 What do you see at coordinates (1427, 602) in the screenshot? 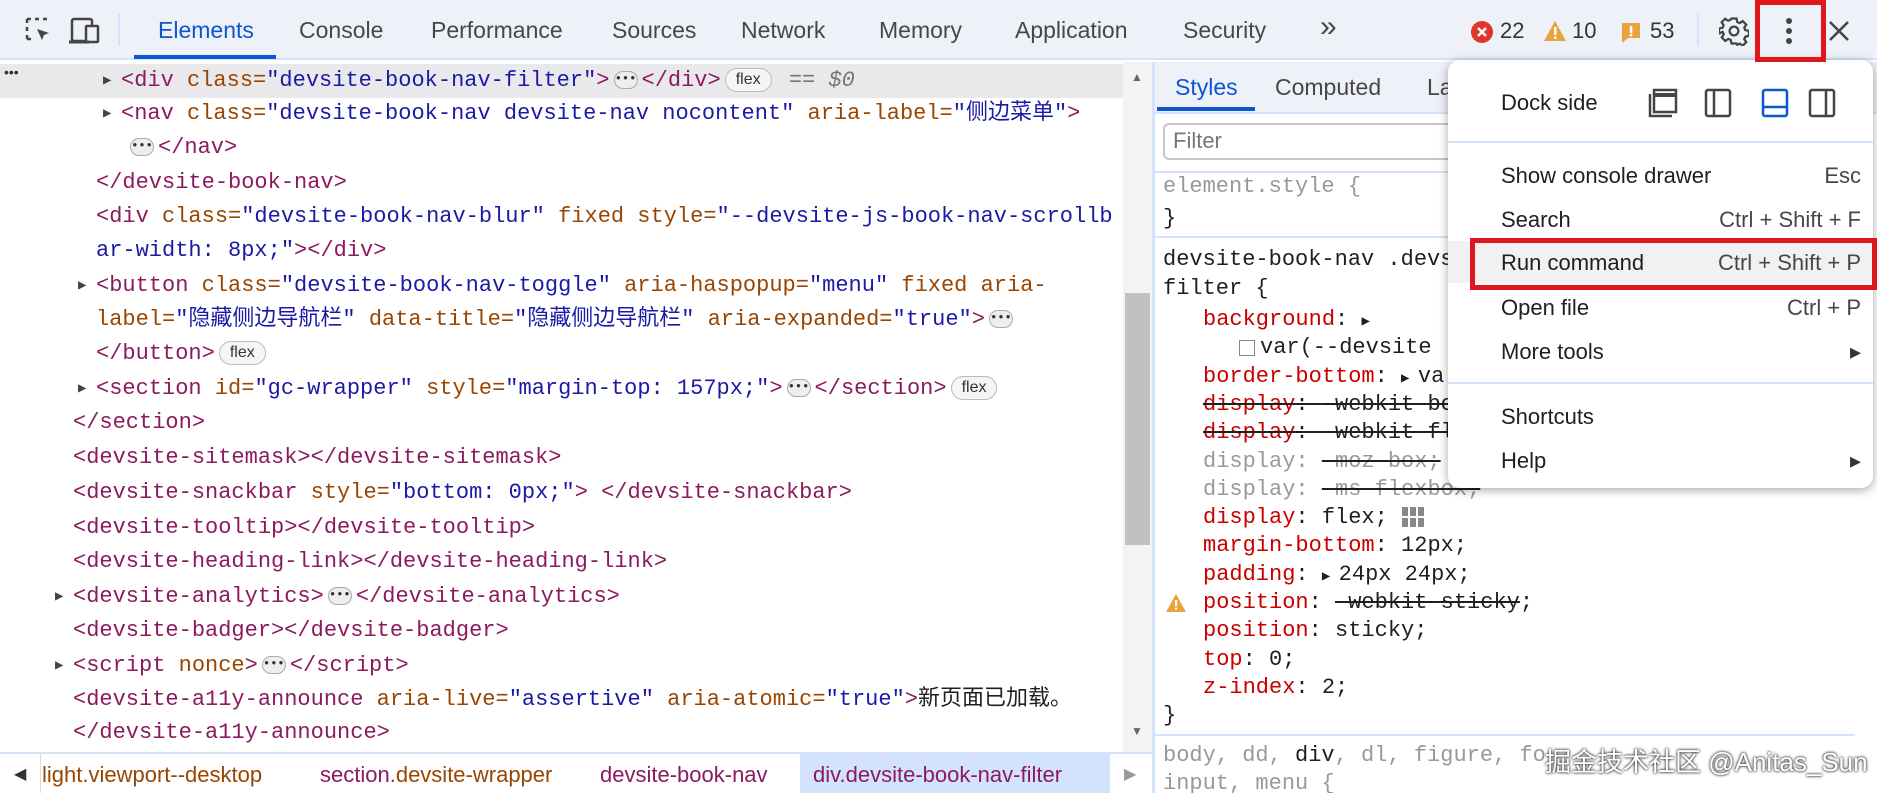
I see `property-value: -webkit-sticky` at bounding box center [1427, 602].